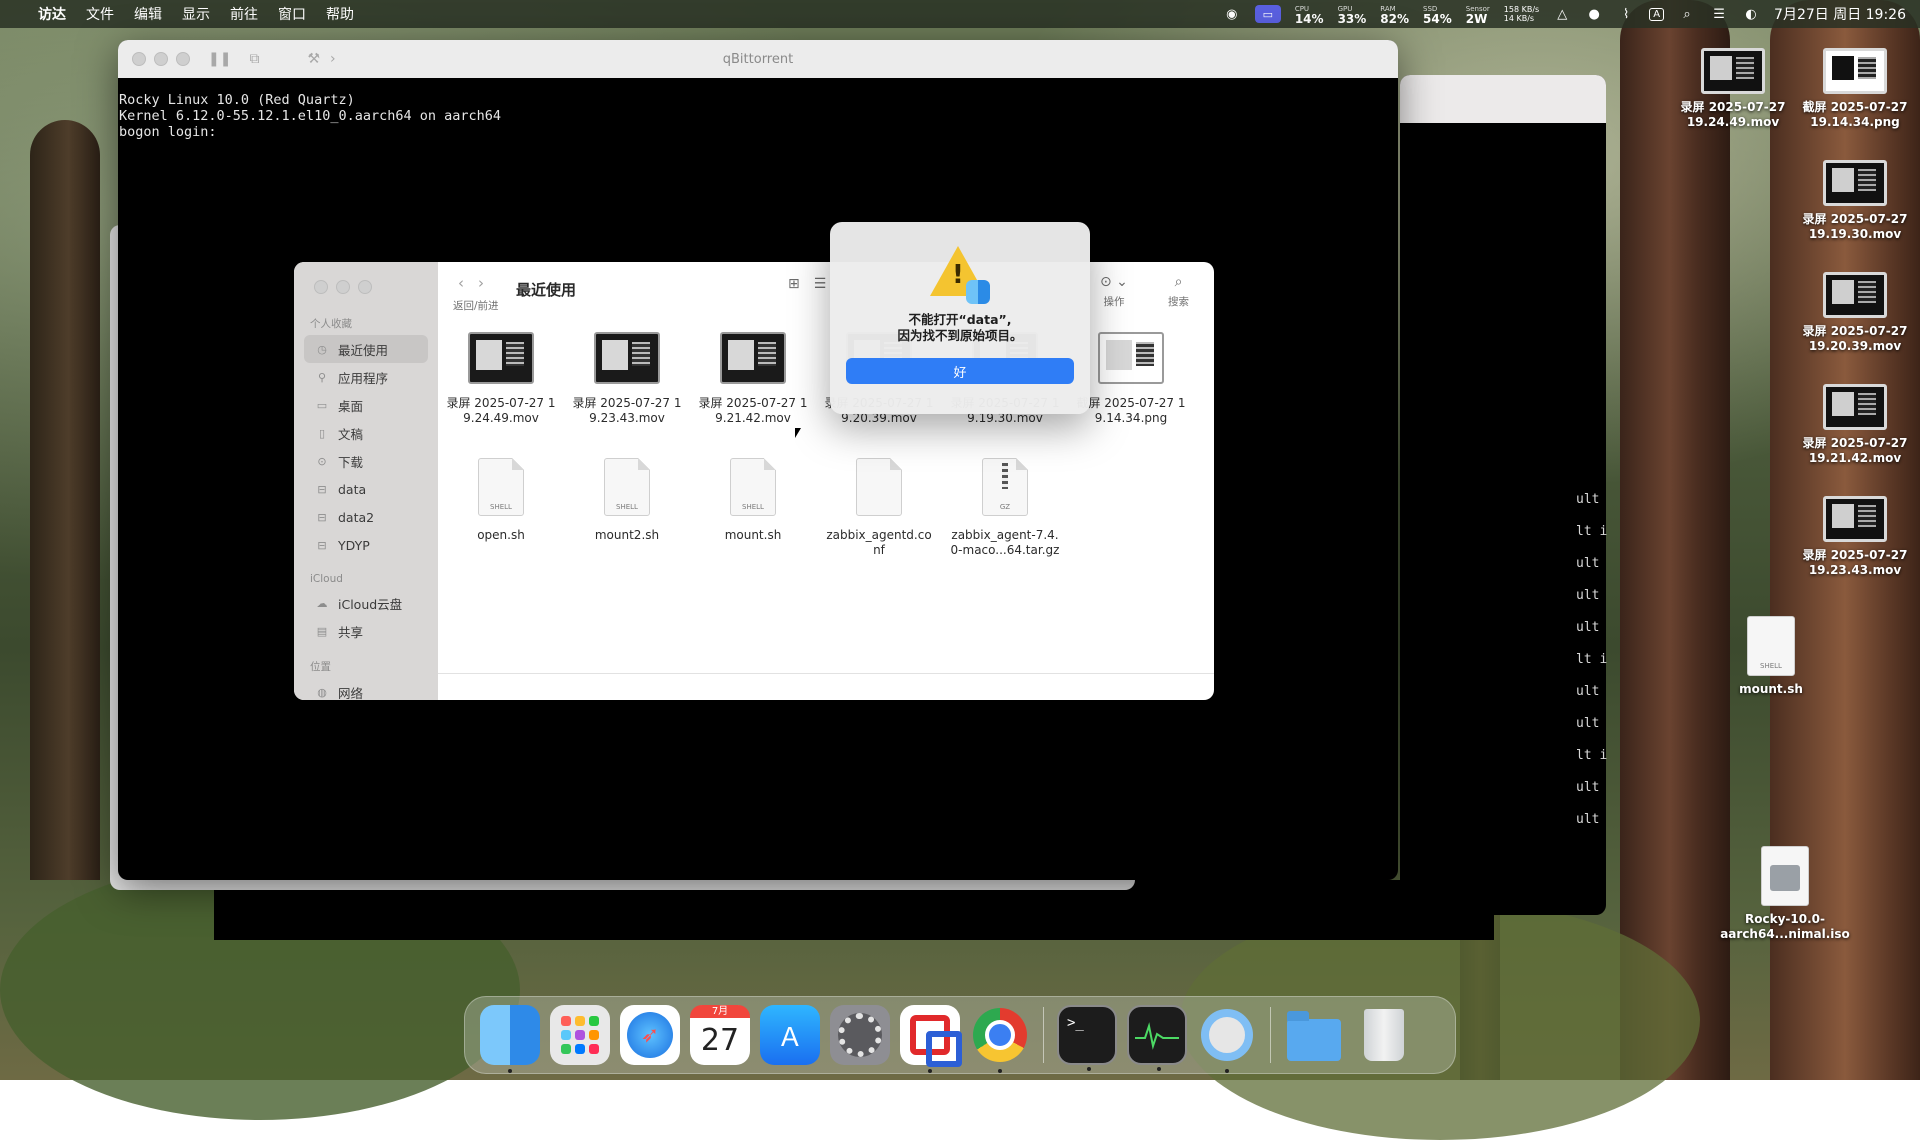  What do you see at coordinates (100, 14) in the screenshot?
I see `menu-file: 文件` at bounding box center [100, 14].